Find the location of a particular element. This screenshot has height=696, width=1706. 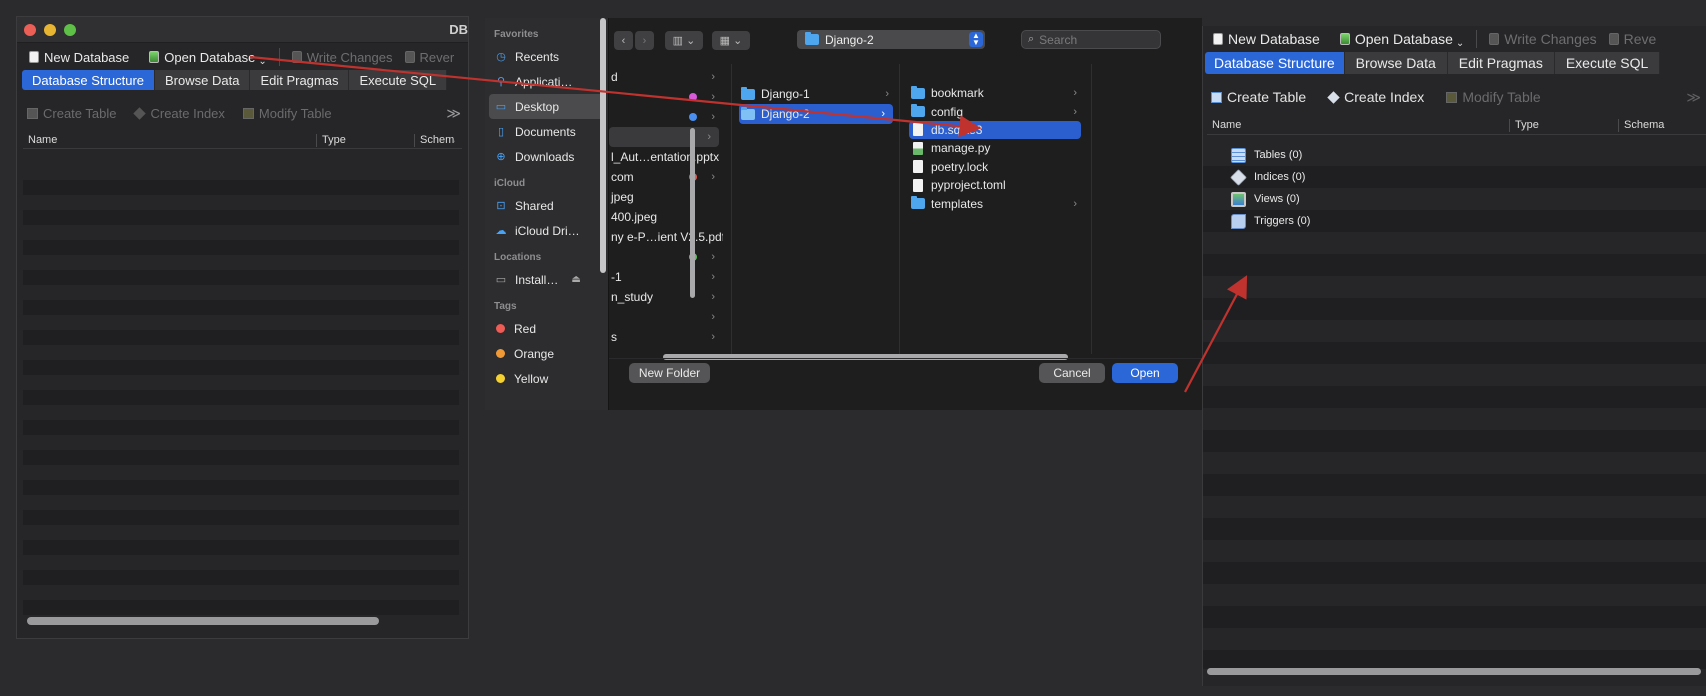

forward-button: › is located at coordinates (644, 40).